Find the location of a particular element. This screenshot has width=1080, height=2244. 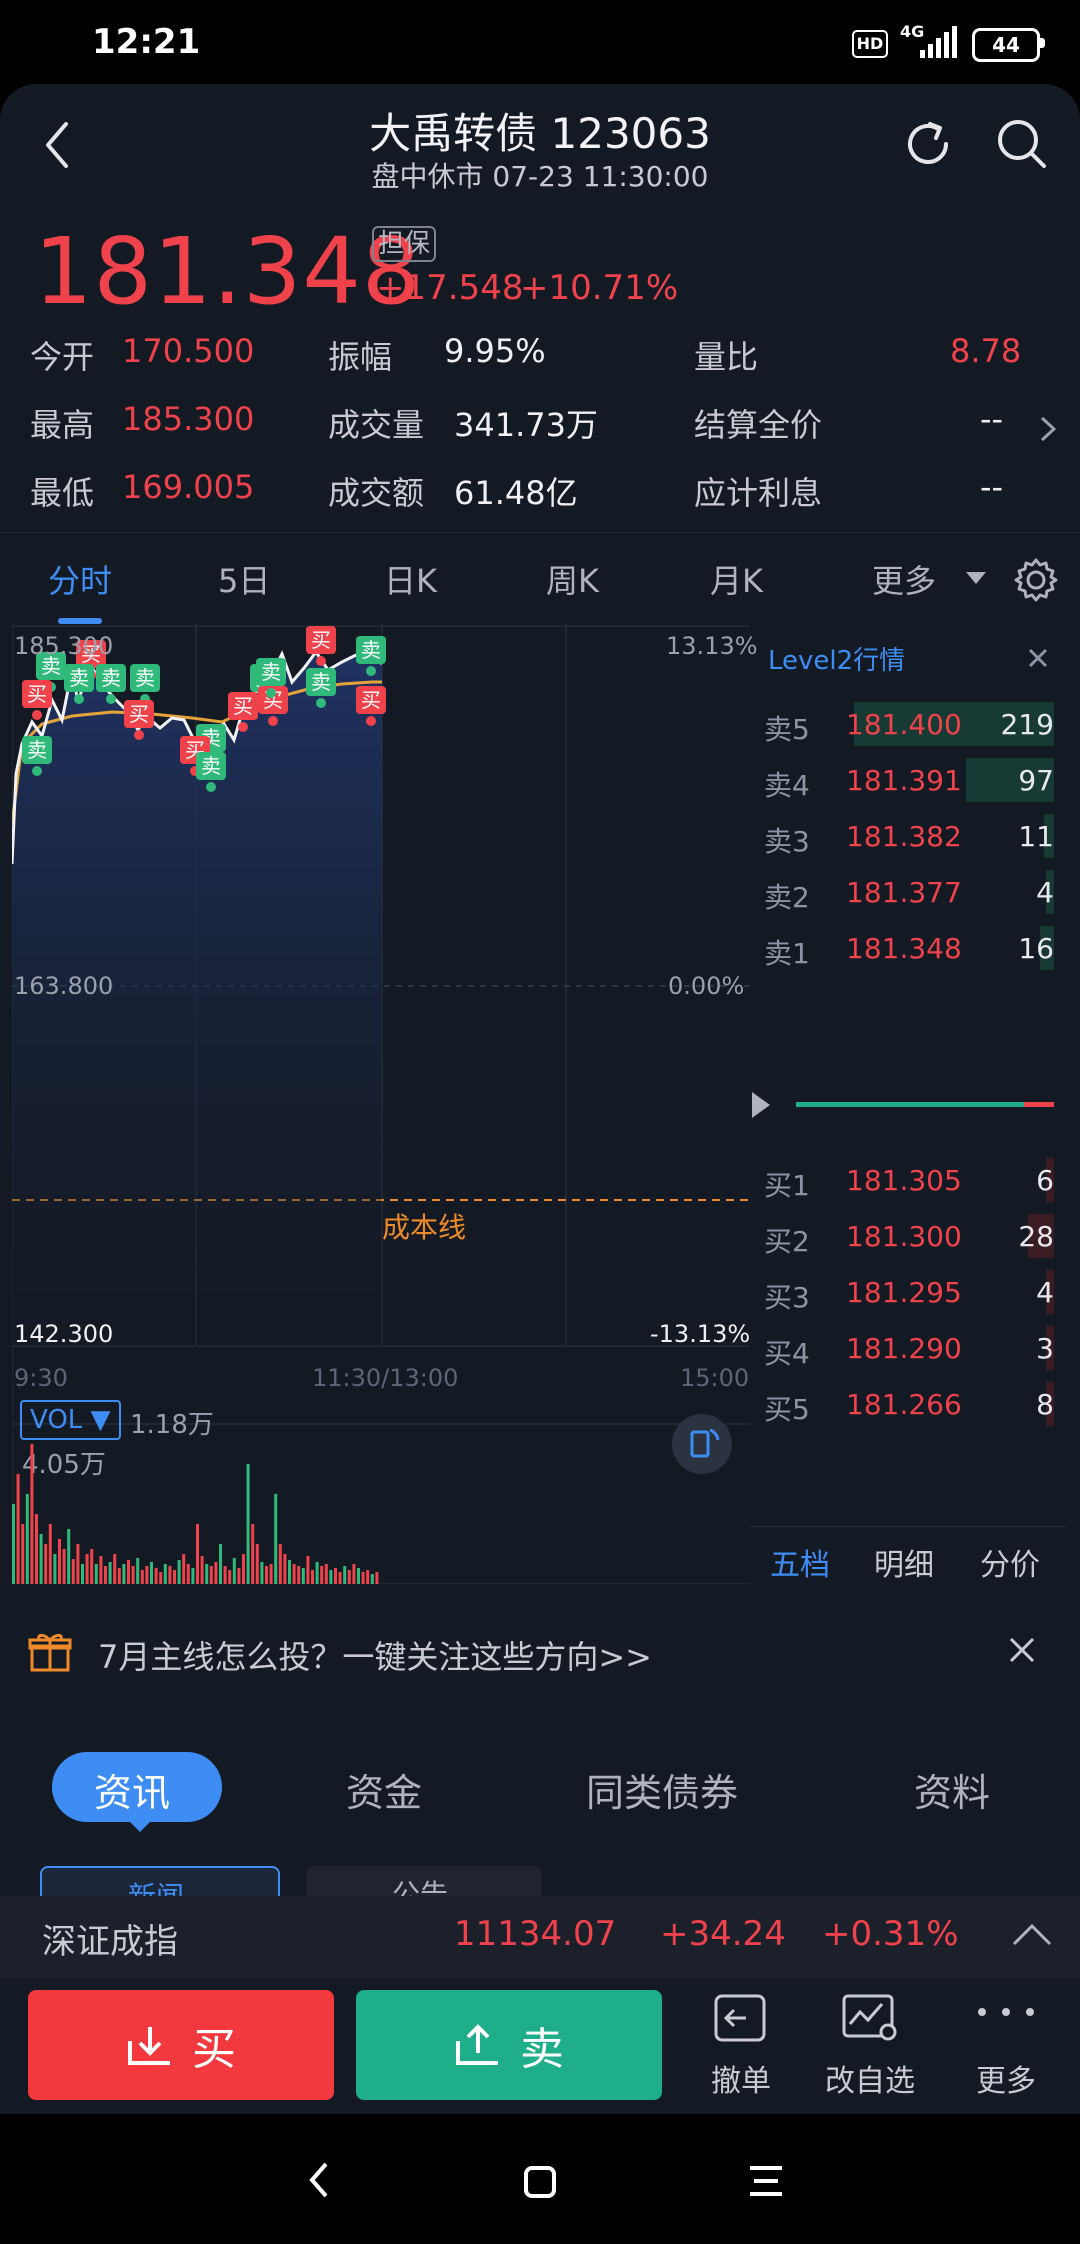

amplitude-value: 9.95% is located at coordinates (495, 351).